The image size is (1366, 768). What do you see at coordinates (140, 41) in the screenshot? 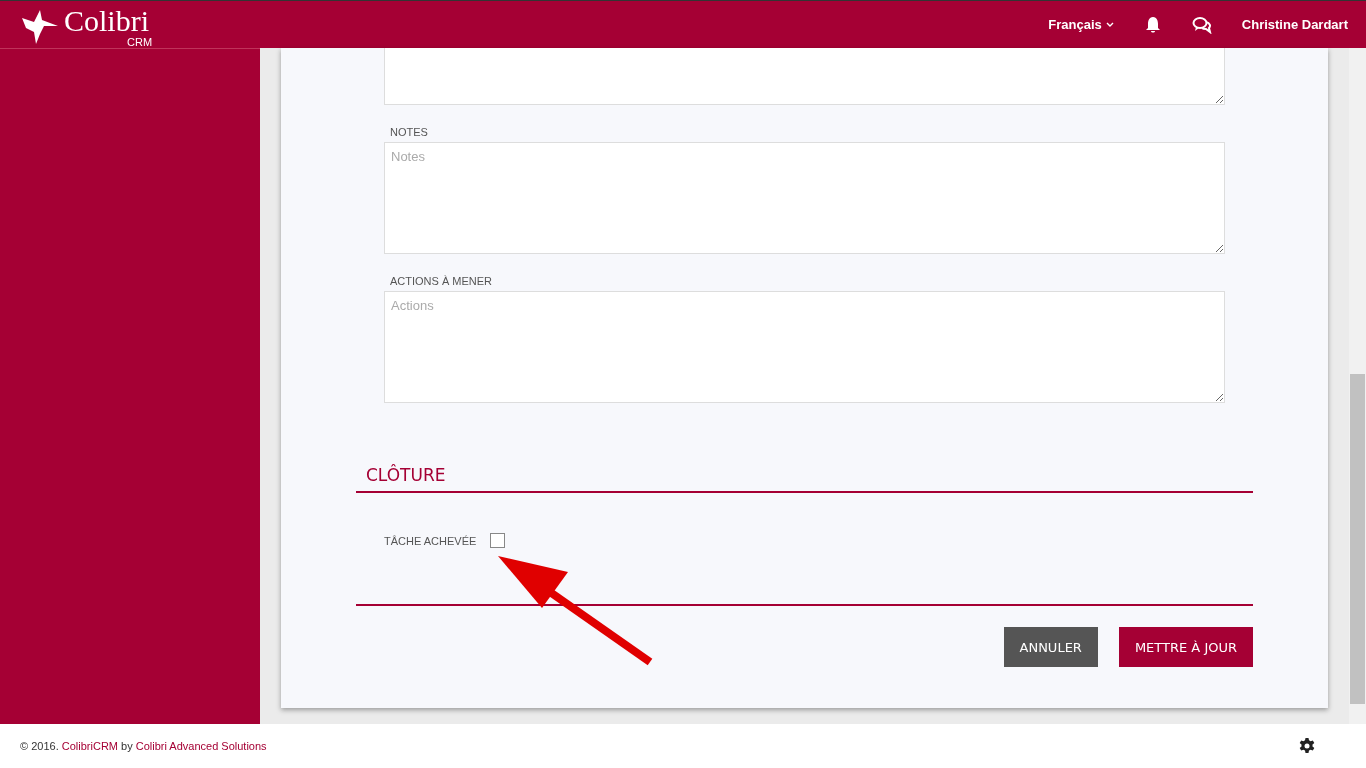
I see `logo-subtitle: CRM` at bounding box center [140, 41].